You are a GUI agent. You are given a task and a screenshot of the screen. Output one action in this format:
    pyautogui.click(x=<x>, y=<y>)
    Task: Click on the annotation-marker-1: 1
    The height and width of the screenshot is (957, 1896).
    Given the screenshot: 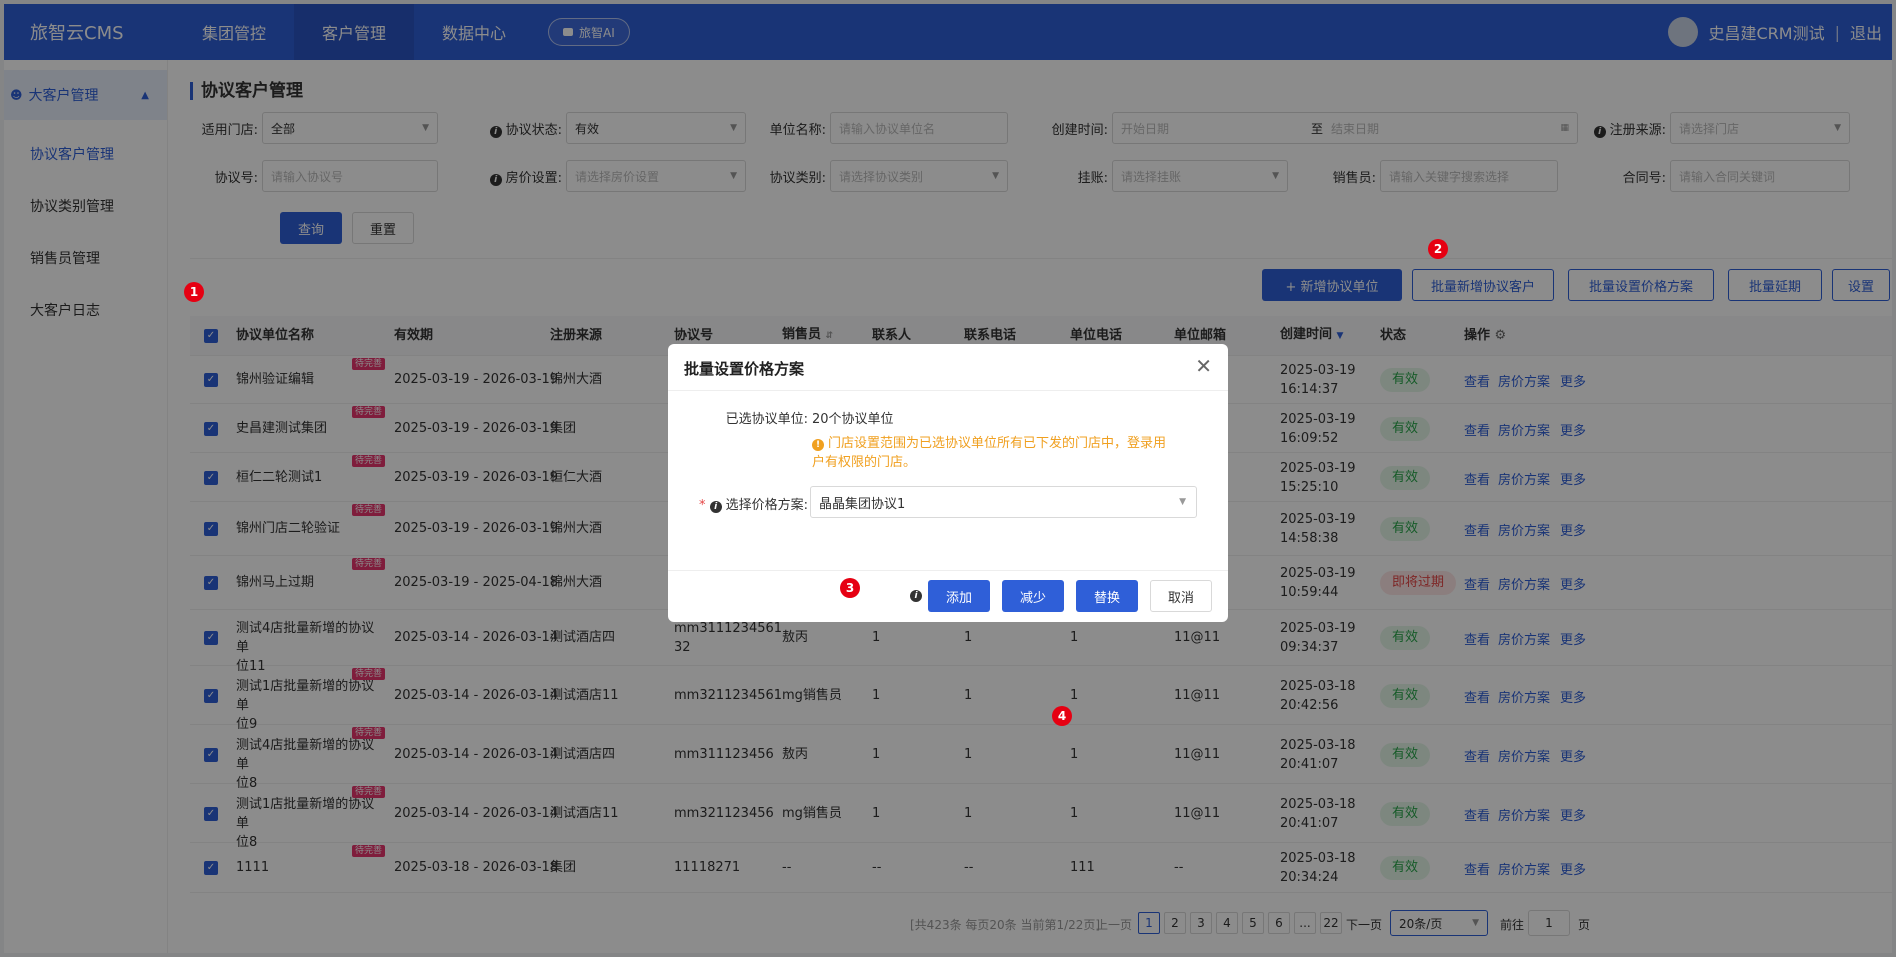 What is the action you would take?
    pyautogui.click(x=194, y=292)
    